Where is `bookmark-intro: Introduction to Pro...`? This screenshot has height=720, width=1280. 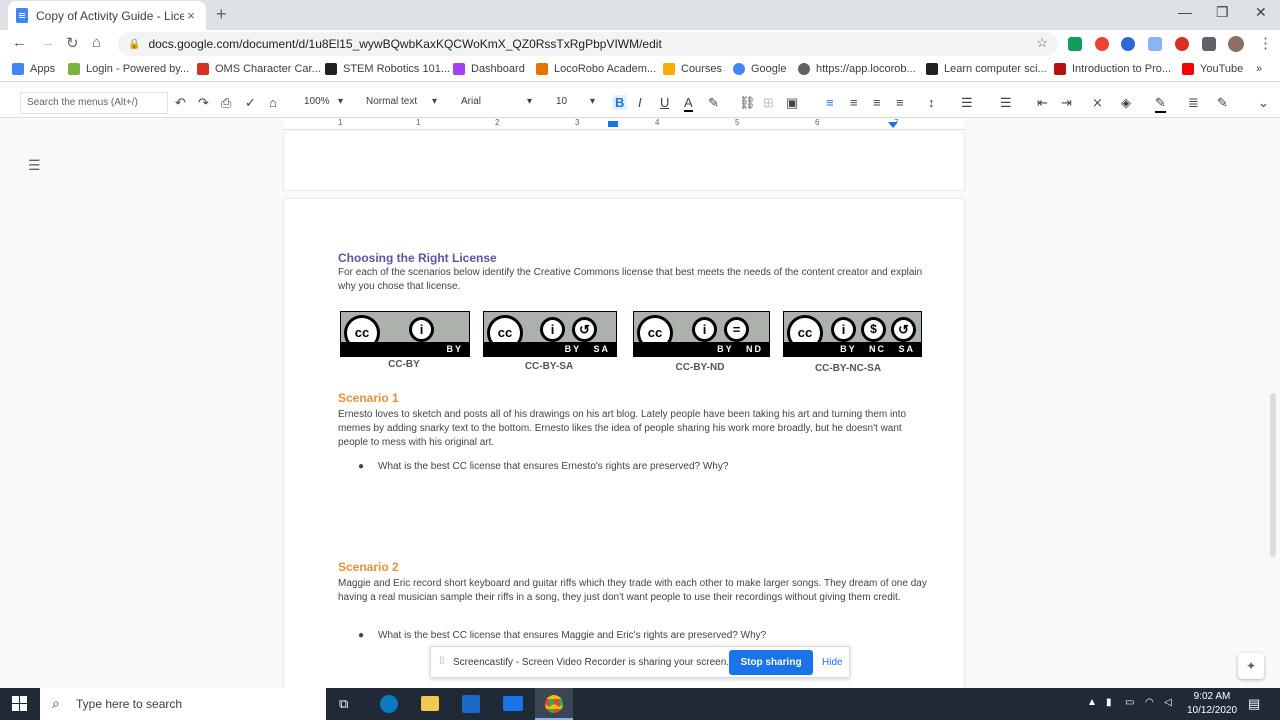 bookmark-intro: Introduction to Pro... is located at coordinates (1112, 69).